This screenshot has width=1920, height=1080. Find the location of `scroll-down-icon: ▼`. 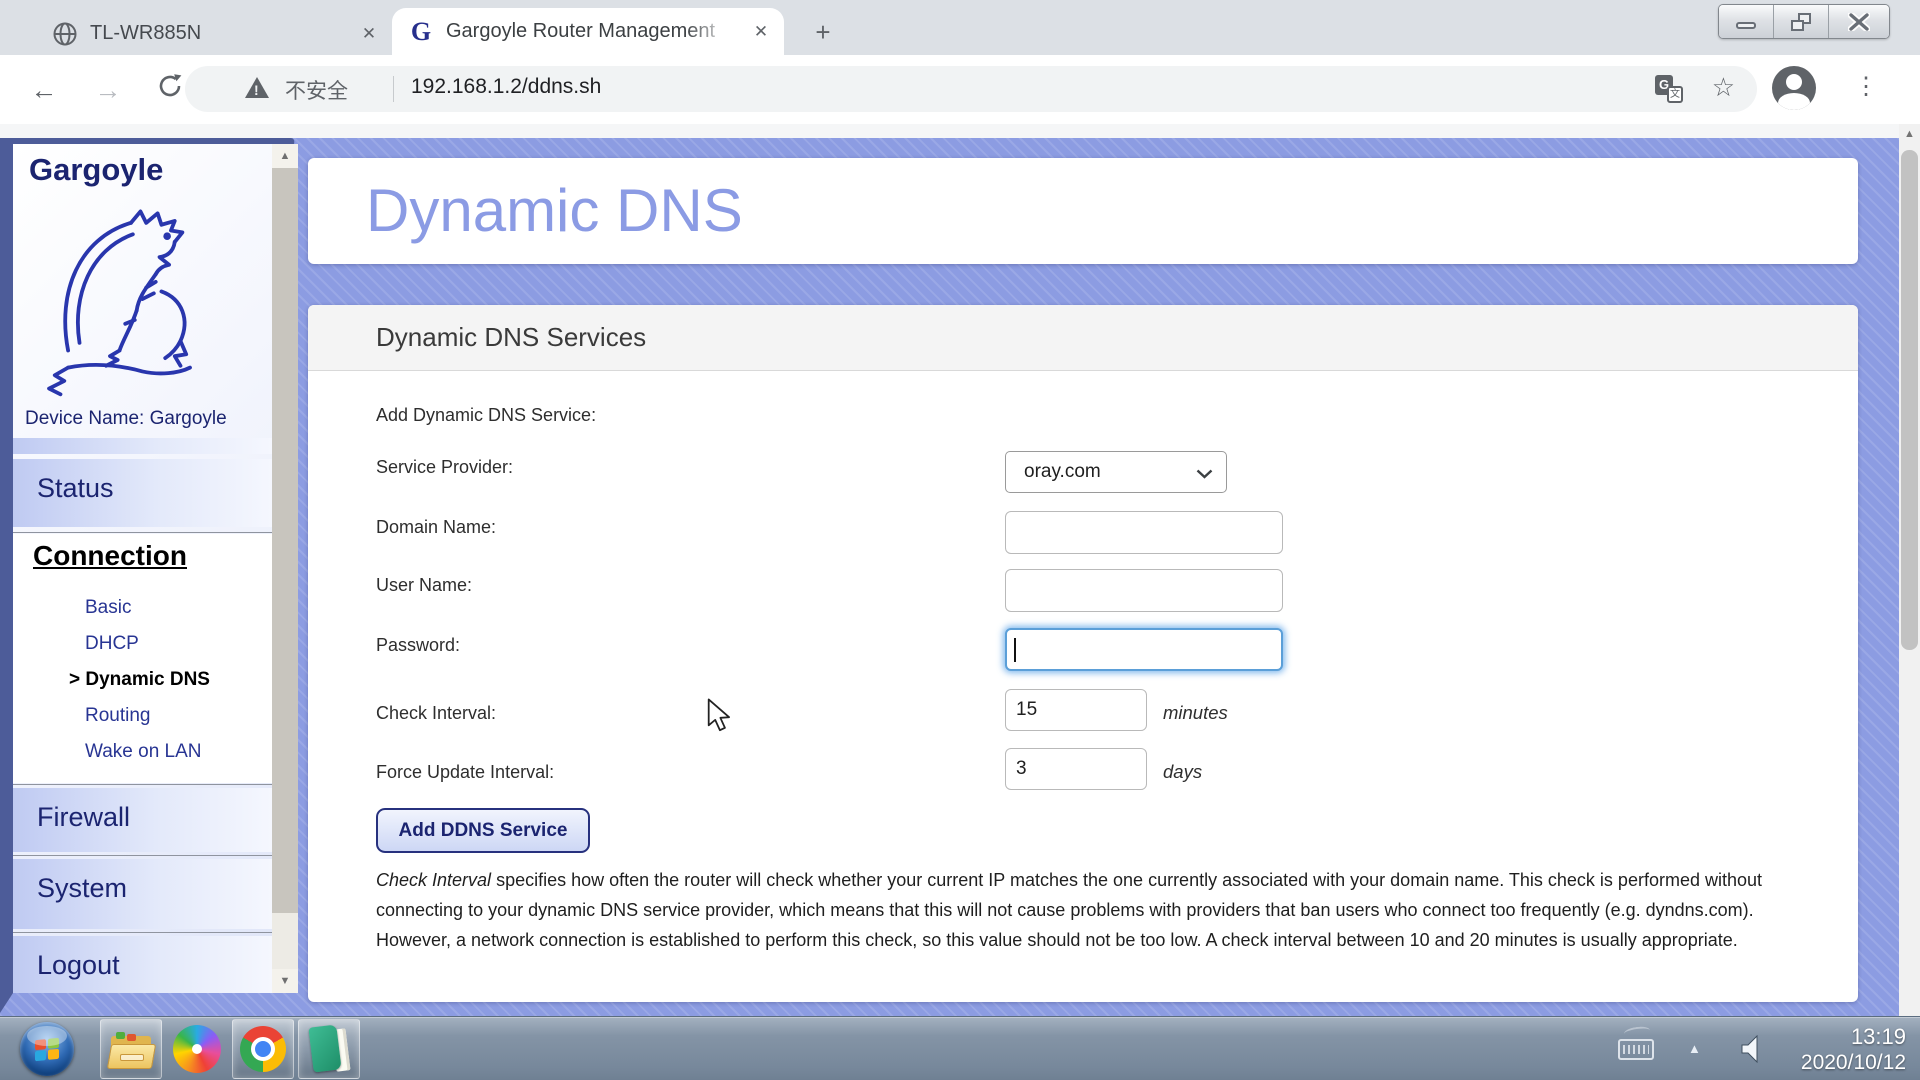

scroll-down-icon: ▼ is located at coordinates (285, 981).